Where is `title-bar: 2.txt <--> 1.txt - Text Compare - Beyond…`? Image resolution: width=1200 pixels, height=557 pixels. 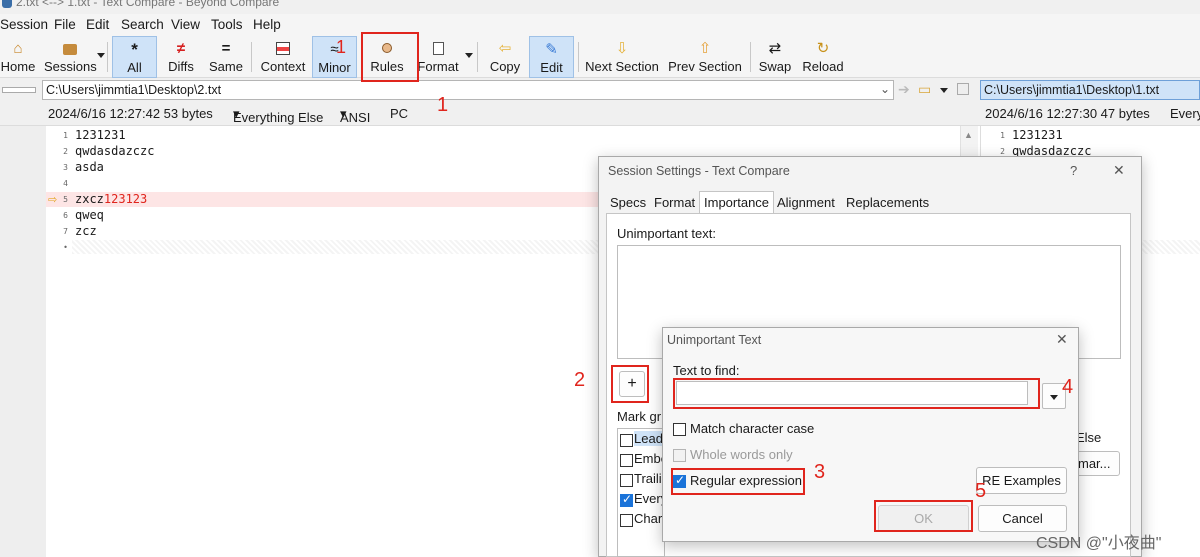 title-bar: 2.txt <--> 1.txt - Text Compare - Beyond… is located at coordinates (600, 7).